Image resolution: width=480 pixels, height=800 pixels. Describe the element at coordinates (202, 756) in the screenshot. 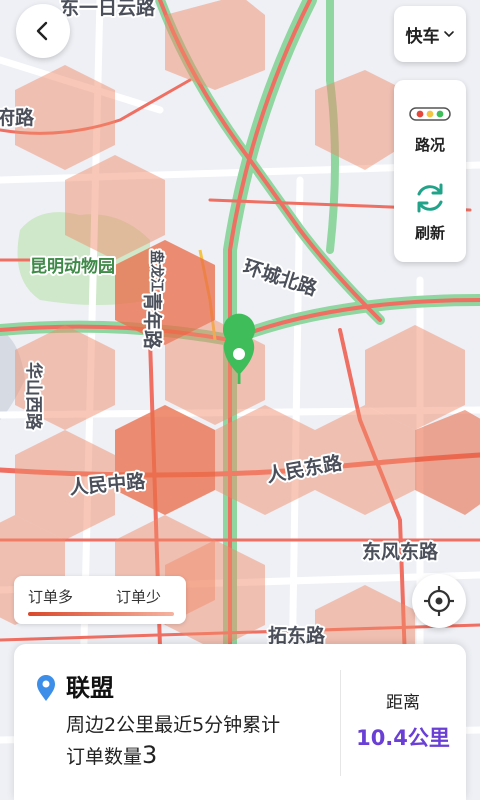

I see `description-line2: 订单数量3` at that location.